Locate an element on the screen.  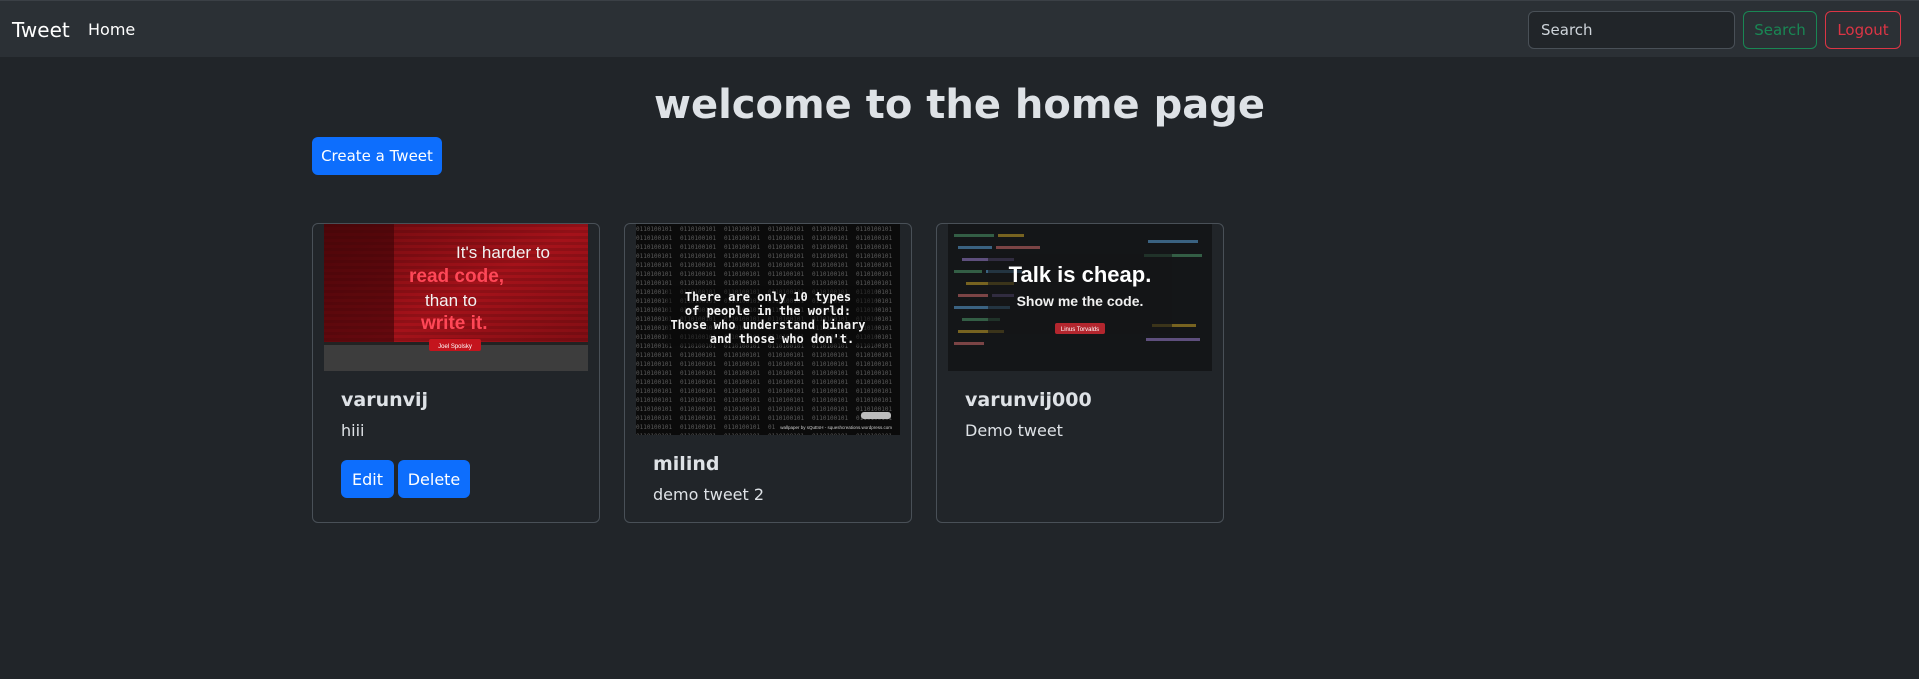
image-quote-line3: than to is located at coordinates (451, 300).